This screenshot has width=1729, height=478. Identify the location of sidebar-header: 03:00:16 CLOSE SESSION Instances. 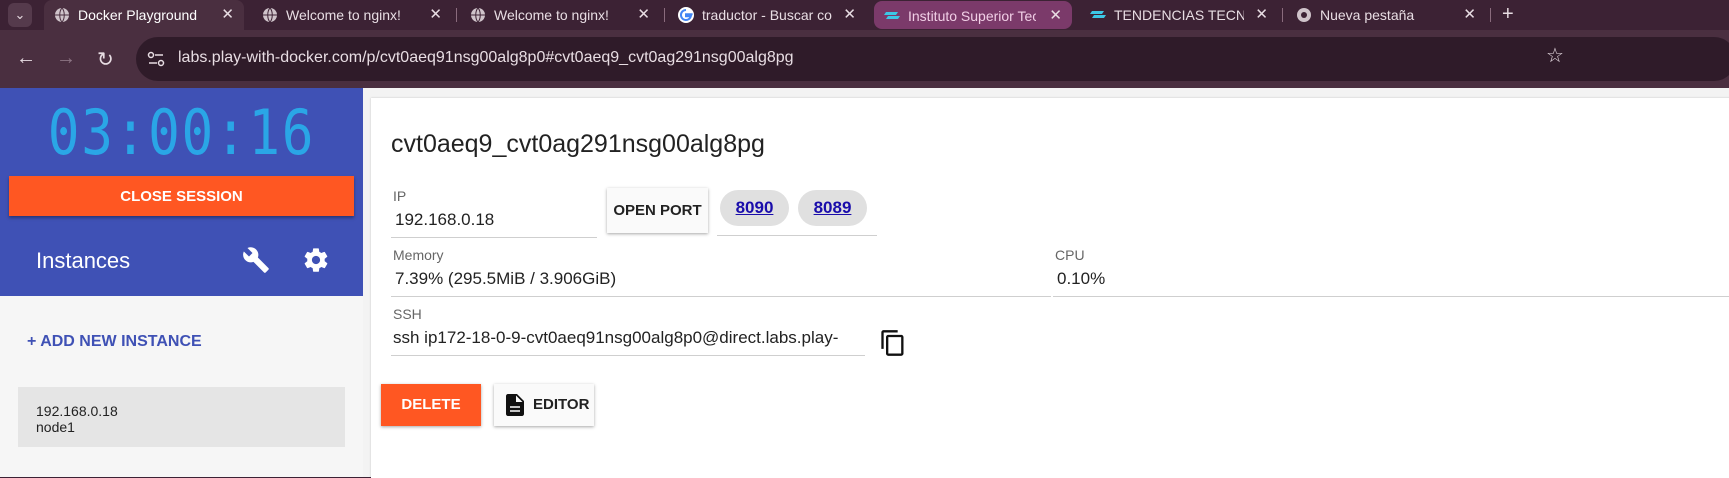
(181, 192).